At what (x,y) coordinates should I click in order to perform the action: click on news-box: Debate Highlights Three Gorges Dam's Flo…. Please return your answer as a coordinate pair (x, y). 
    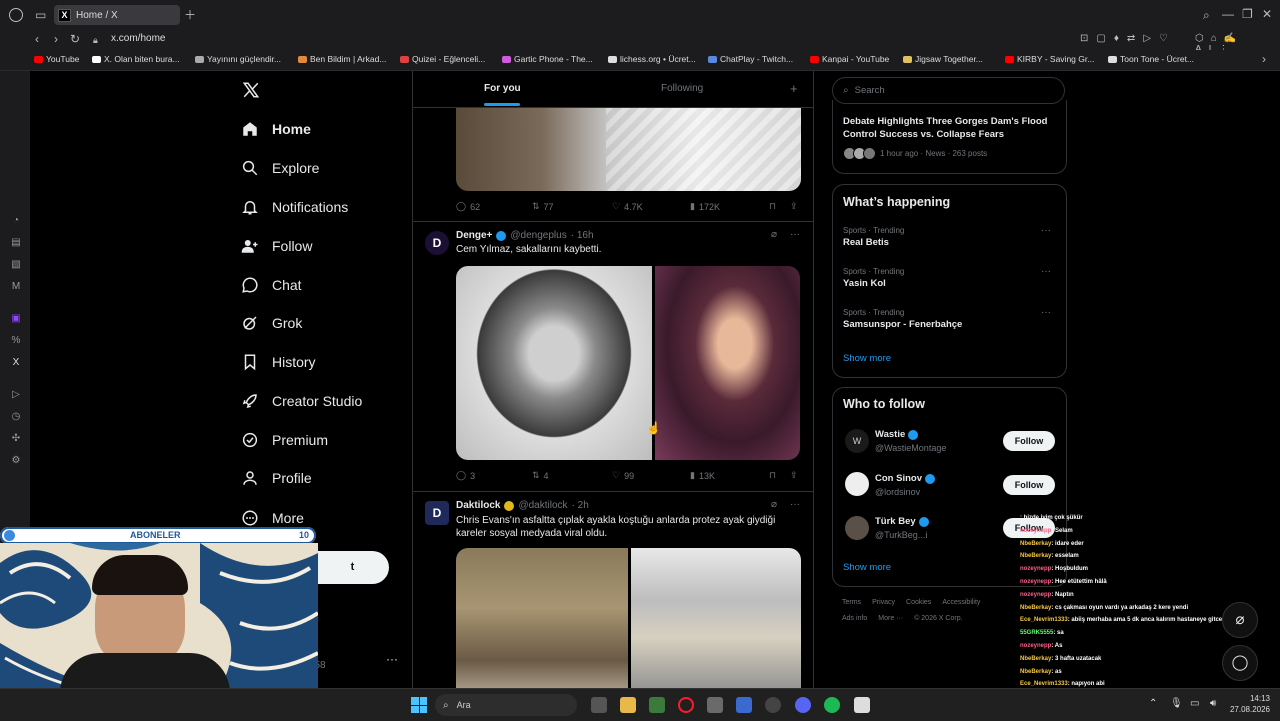
    Looking at the image, I should click on (949, 137).